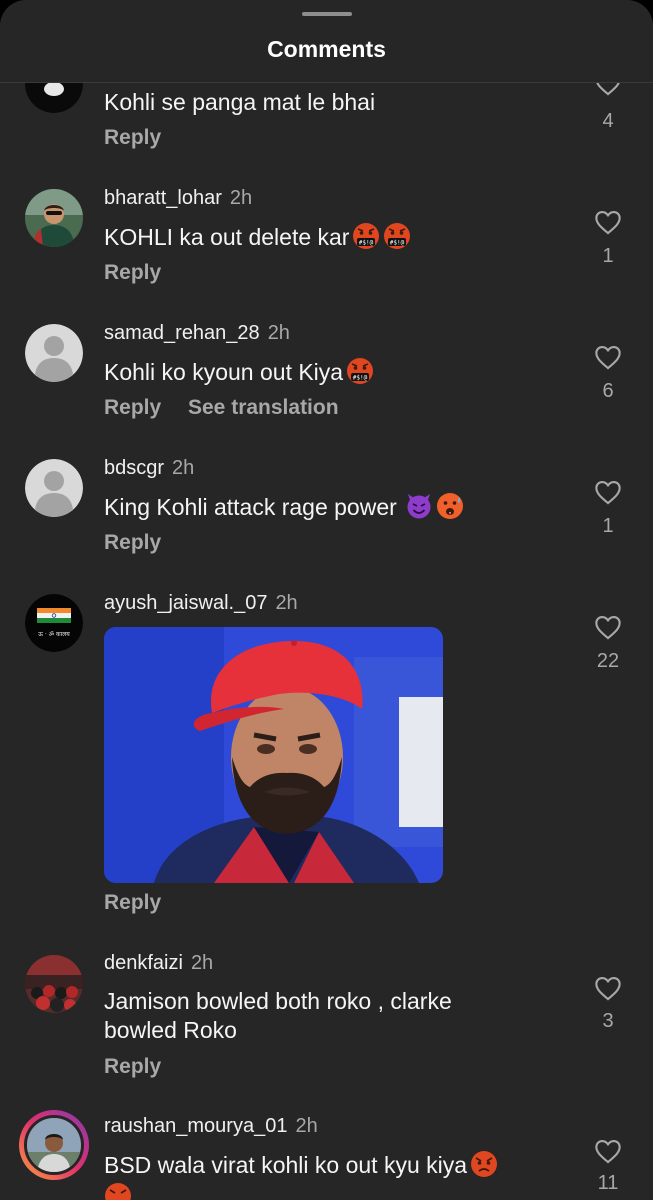 The width and height of the screenshot is (653, 1200). What do you see at coordinates (178, 198) in the screenshot?
I see `username: bharatt_lohar 2h` at bounding box center [178, 198].